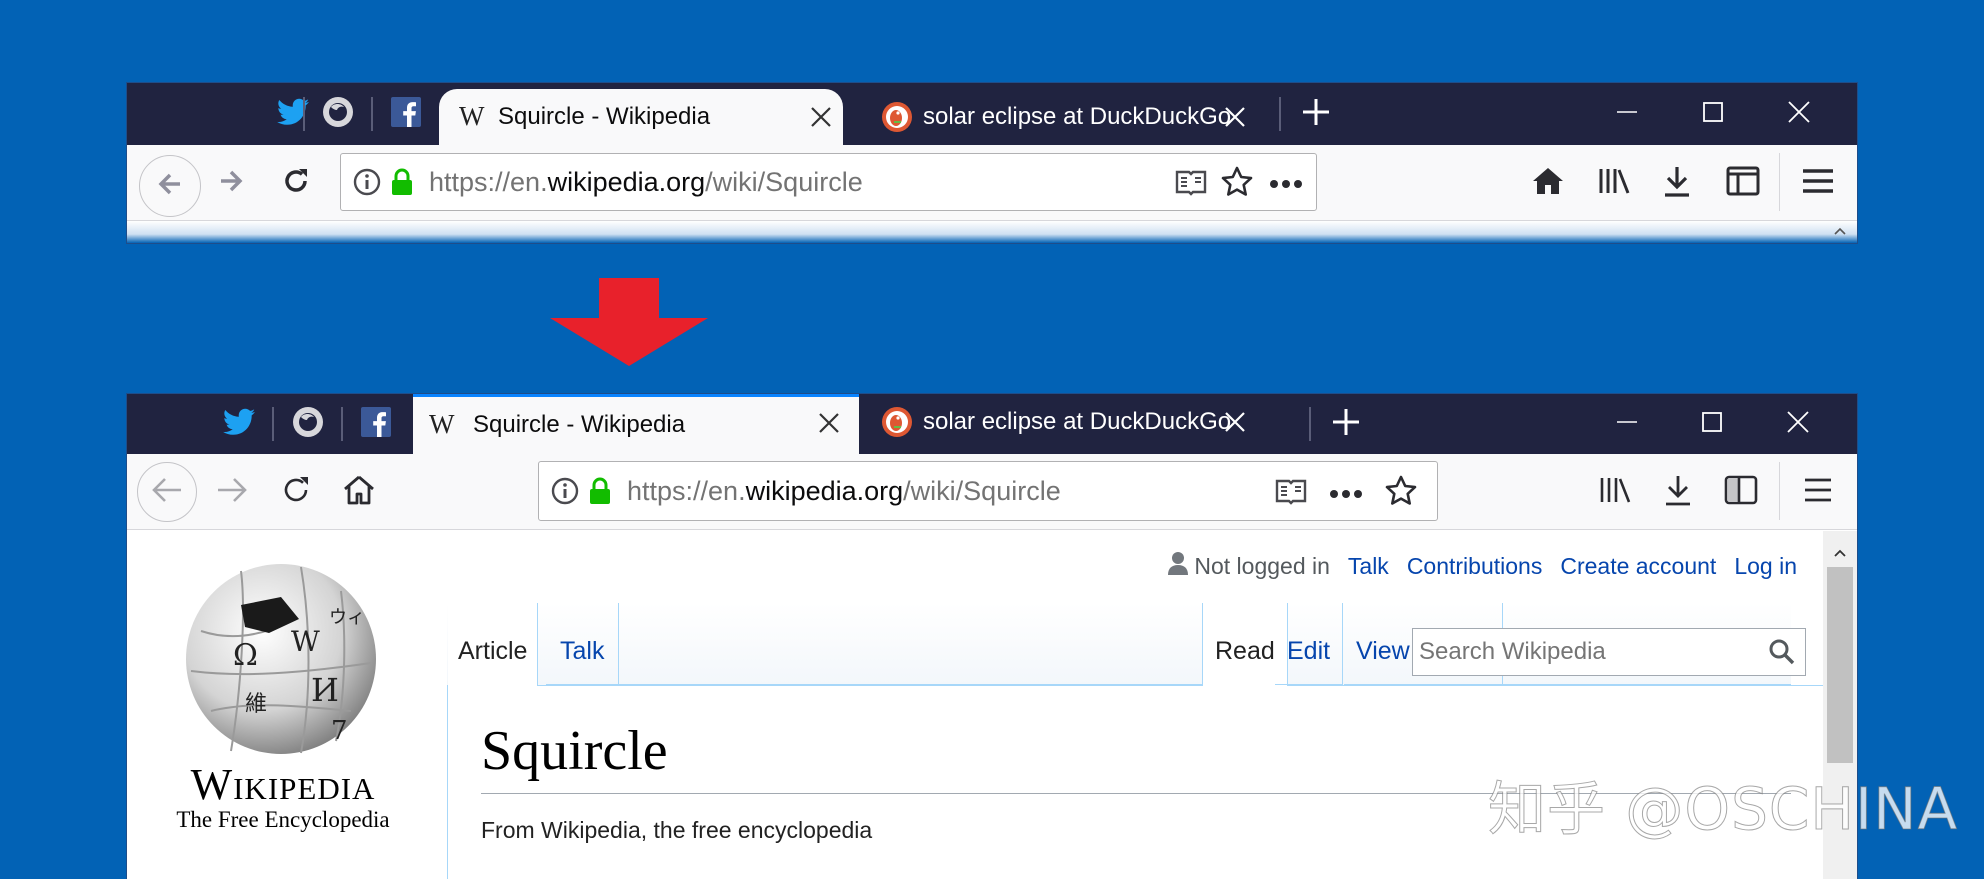 This screenshot has width=1984, height=879. Describe the element at coordinates (1077, 116) in the screenshot. I see `tab-title: solar eclipse at DuckDuckGo` at that location.